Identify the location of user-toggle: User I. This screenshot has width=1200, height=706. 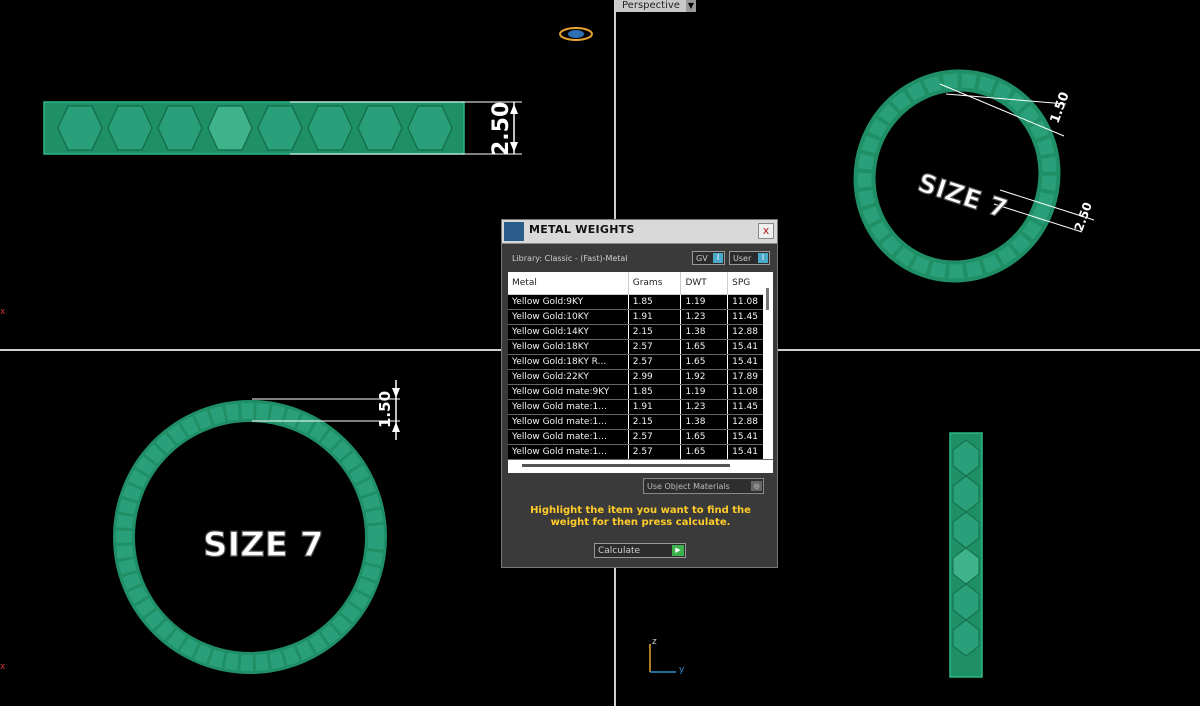
(749, 258).